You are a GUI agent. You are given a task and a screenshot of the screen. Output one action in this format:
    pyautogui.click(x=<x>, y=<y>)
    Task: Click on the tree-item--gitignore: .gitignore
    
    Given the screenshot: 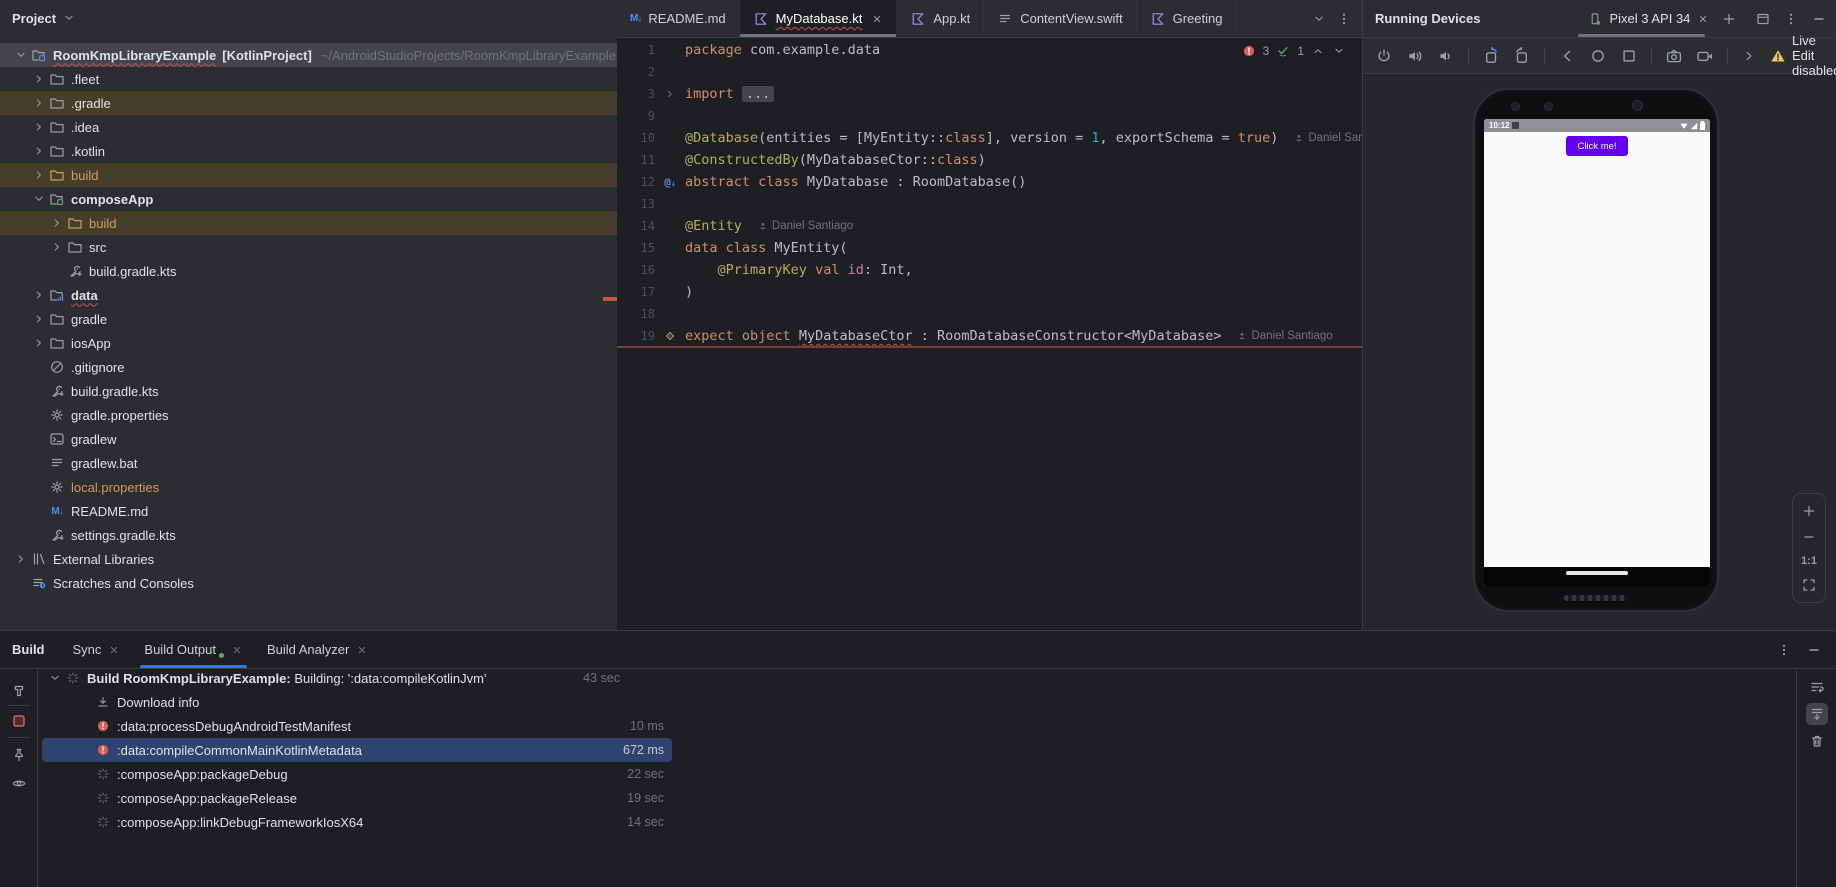 What is the action you would take?
    pyautogui.click(x=323, y=367)
    